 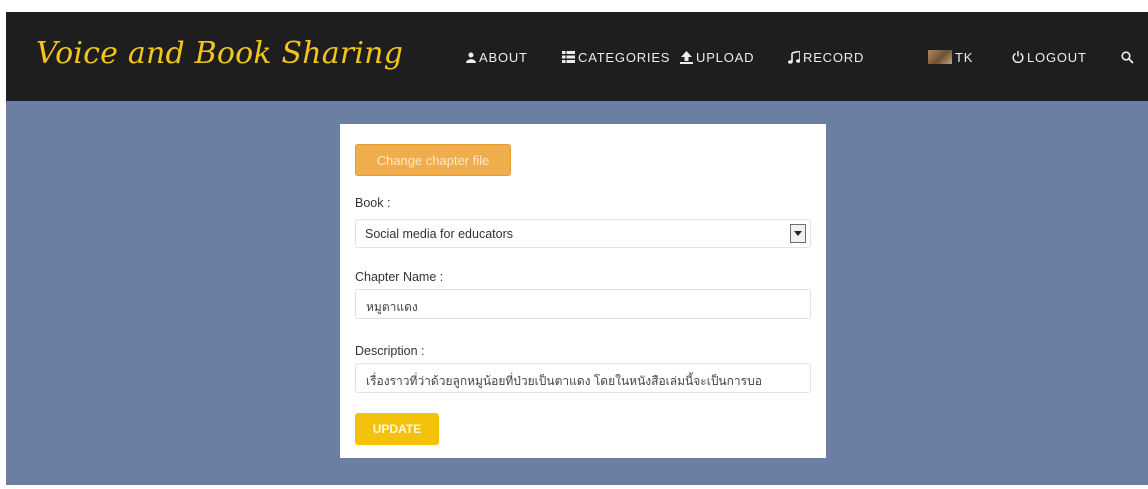 I want to click on nav-about: ABOUT, so click(x=497, y=57).